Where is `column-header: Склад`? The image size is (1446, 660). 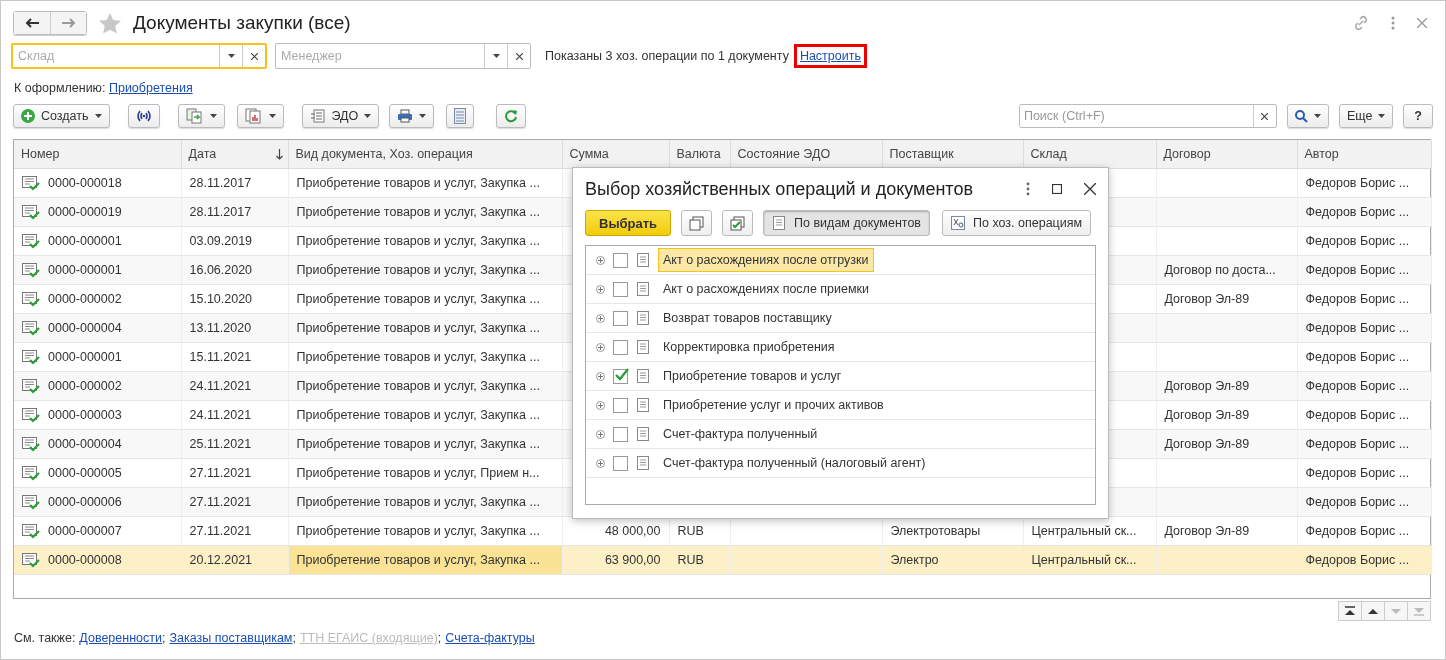
column-header: Склад is located at coordinates (1089, 154).